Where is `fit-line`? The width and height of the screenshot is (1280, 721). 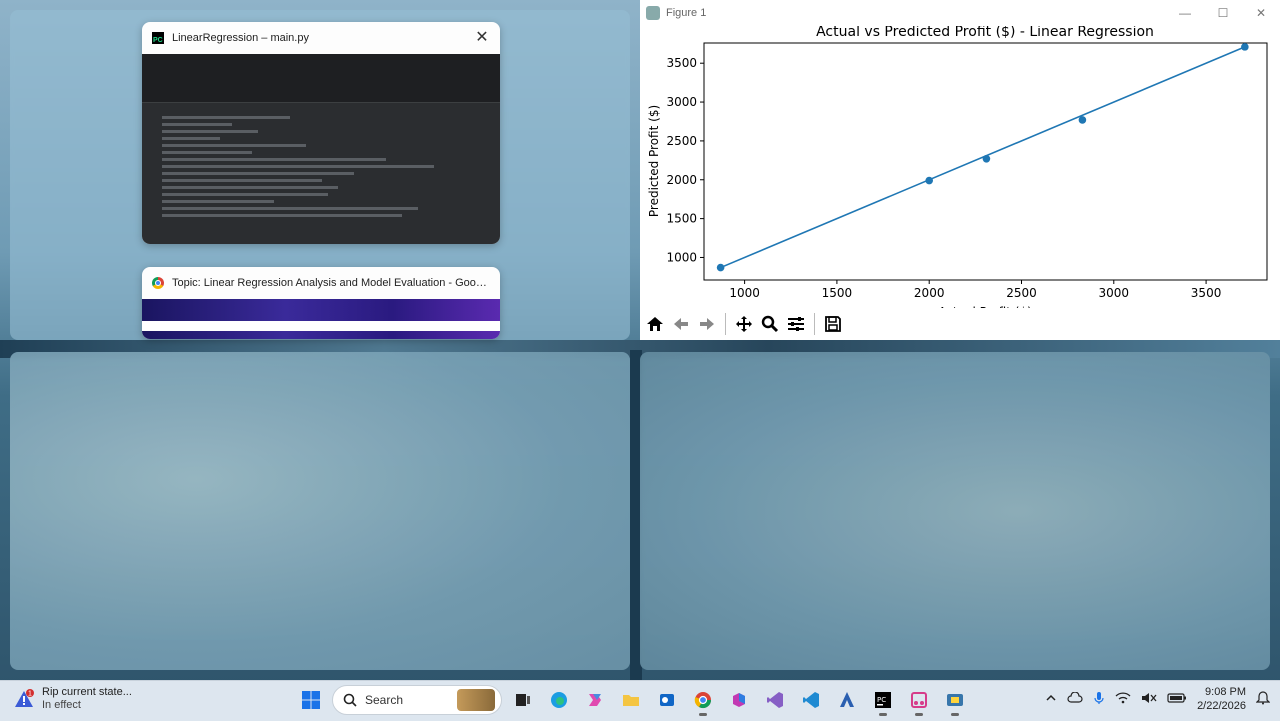 fit-line is located at coordinates (983, 157).